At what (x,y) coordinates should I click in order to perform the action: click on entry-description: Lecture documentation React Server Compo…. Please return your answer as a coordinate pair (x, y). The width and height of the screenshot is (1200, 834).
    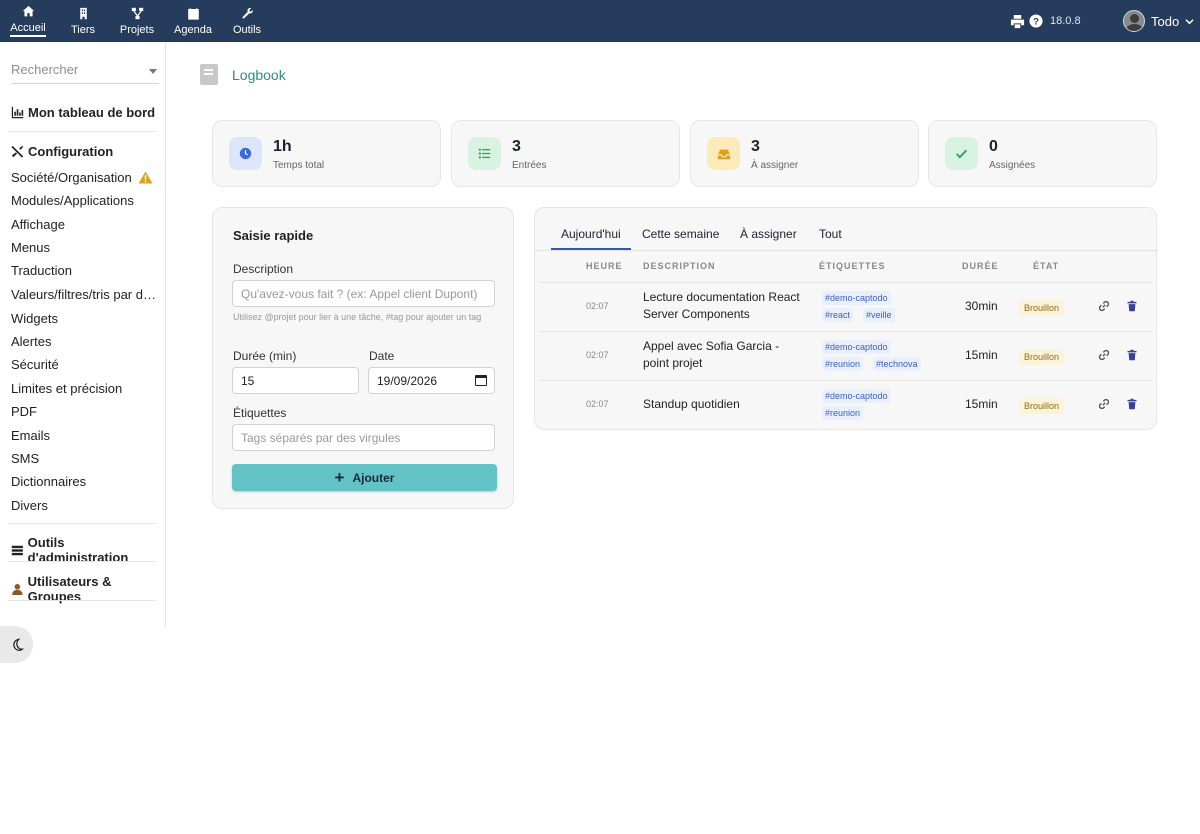
    Looking at the image, I should click on (721, 305).